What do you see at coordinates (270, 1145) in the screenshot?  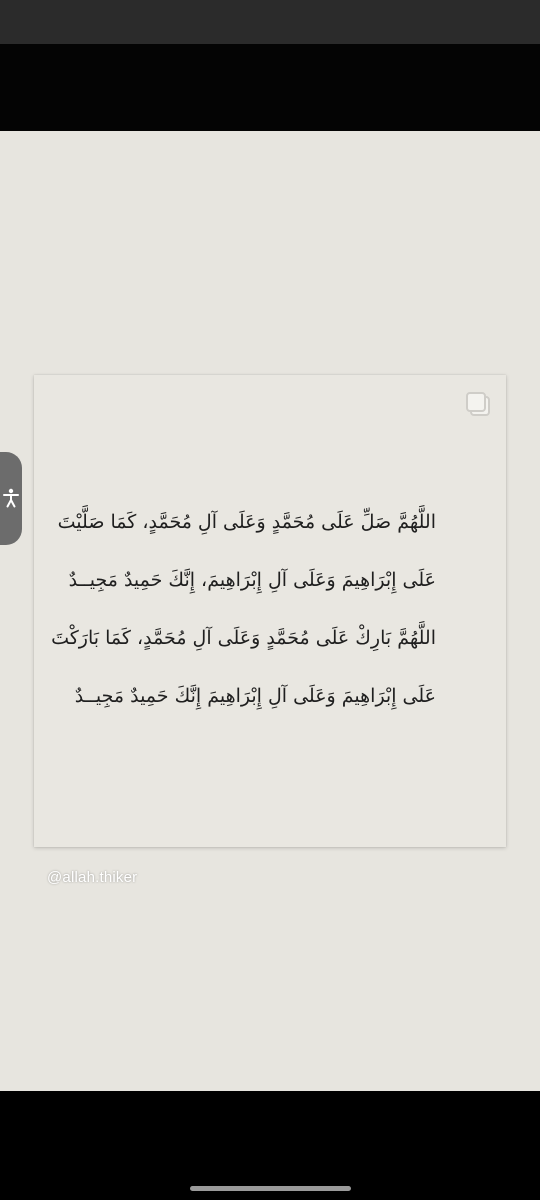 I see `bottom-bar` at bounding box center [270, 1145].